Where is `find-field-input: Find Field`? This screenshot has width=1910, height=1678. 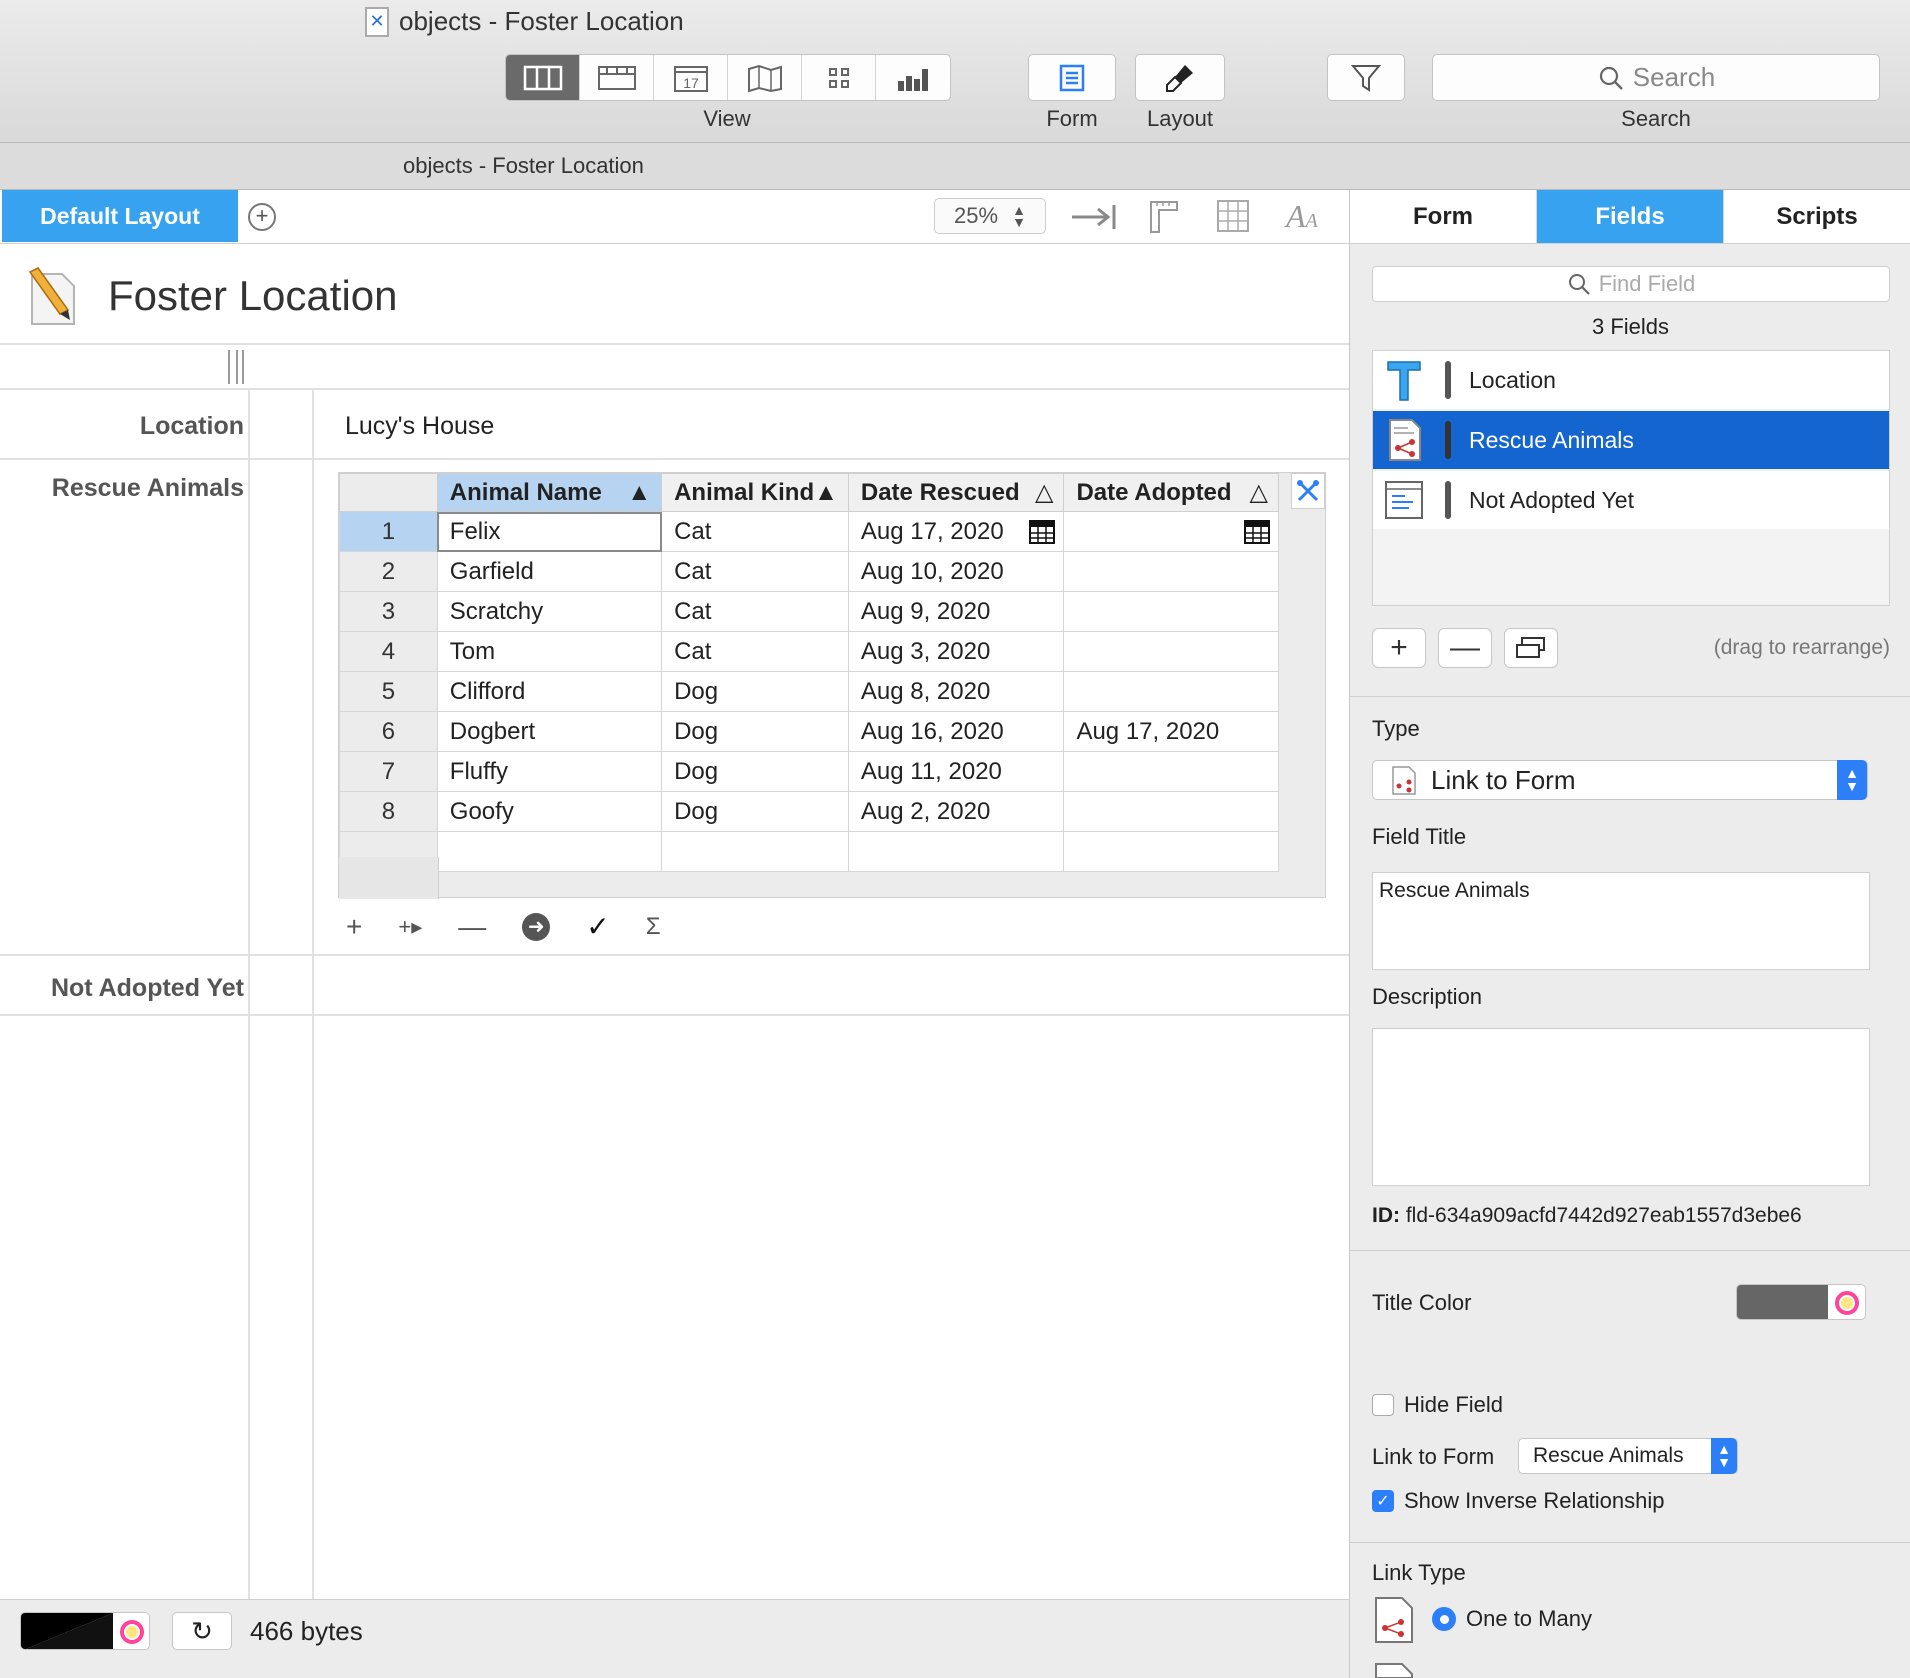 find-field-input: Find Field is located at coordinates (1631, 284).